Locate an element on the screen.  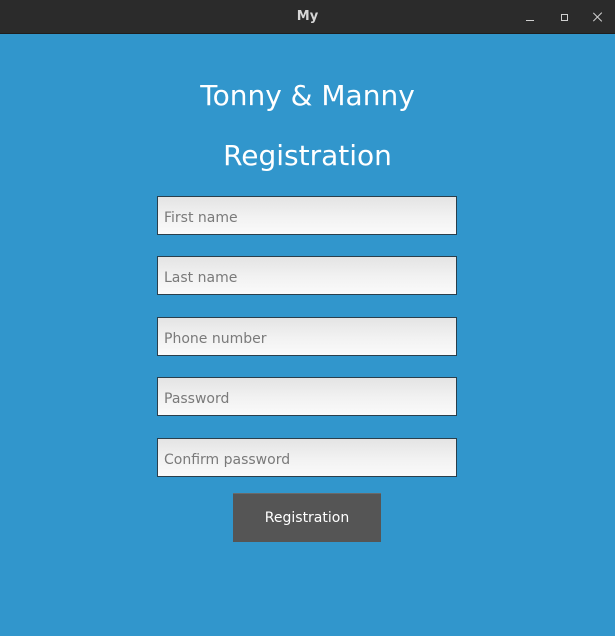
last-name-input is located at coordinates (307, 275).